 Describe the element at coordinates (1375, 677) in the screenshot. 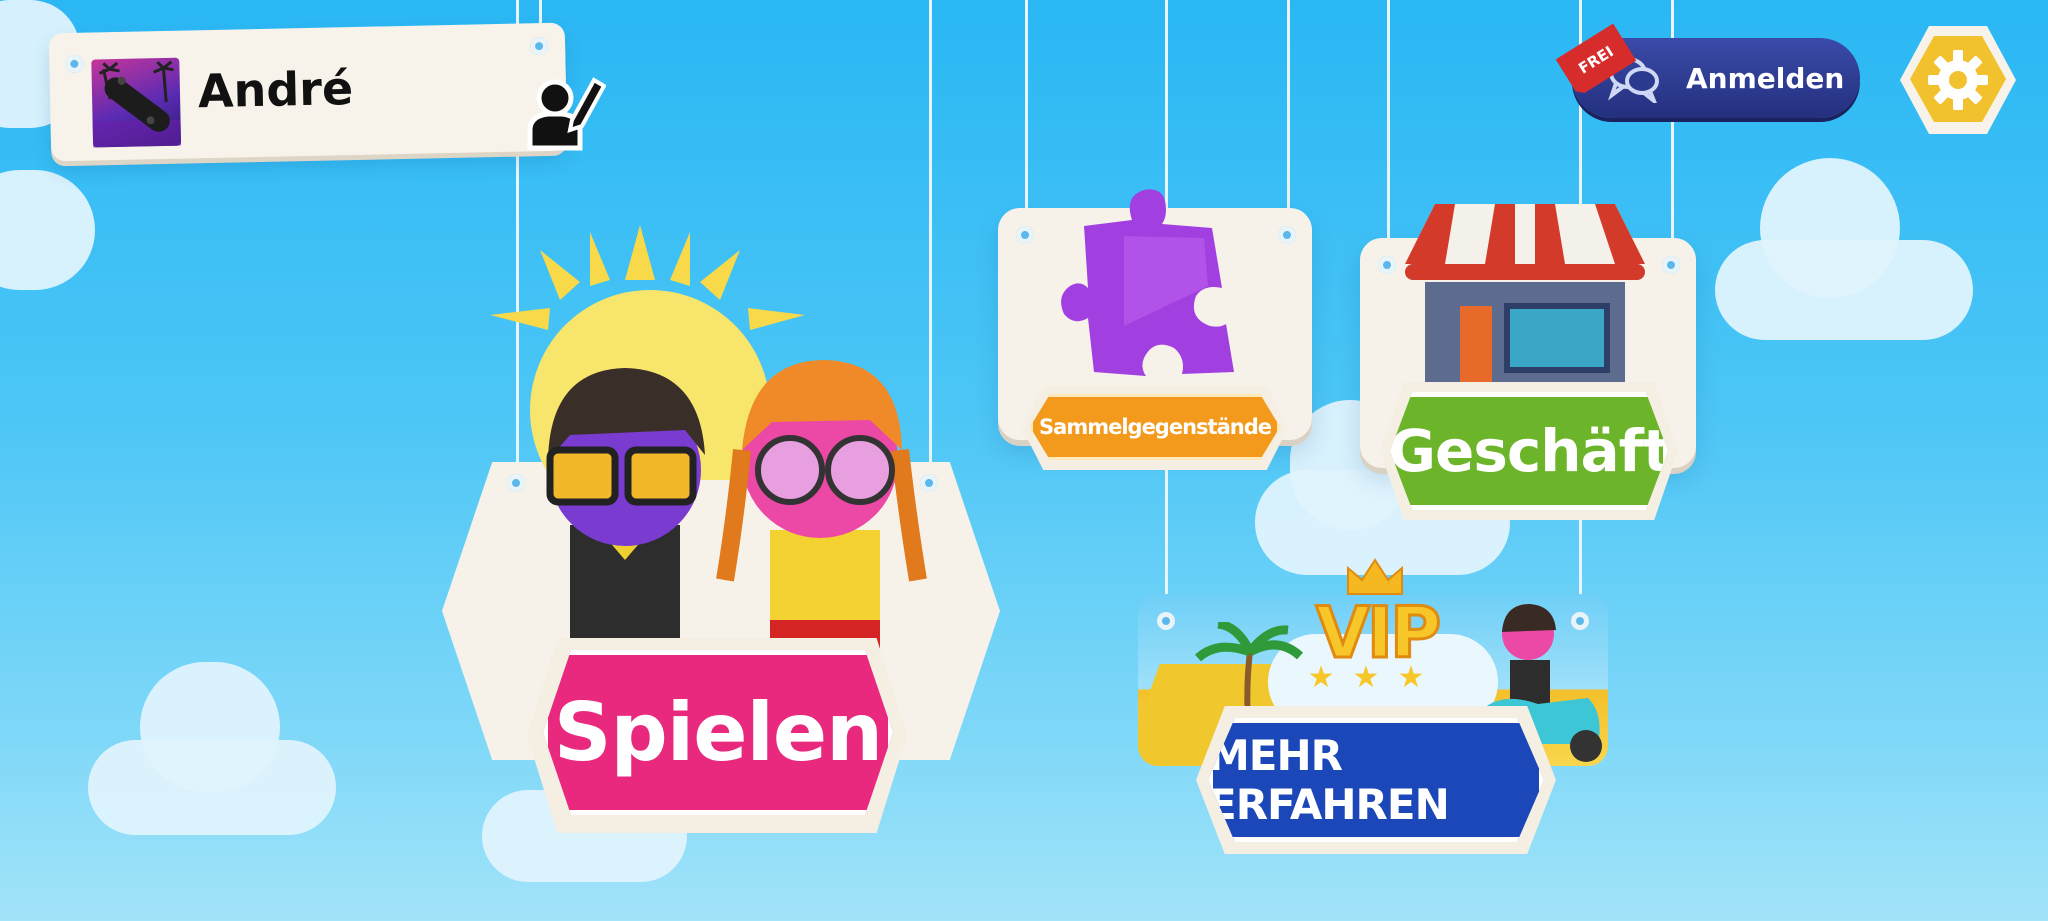

I see `vip-stars: ★★★` at that location.